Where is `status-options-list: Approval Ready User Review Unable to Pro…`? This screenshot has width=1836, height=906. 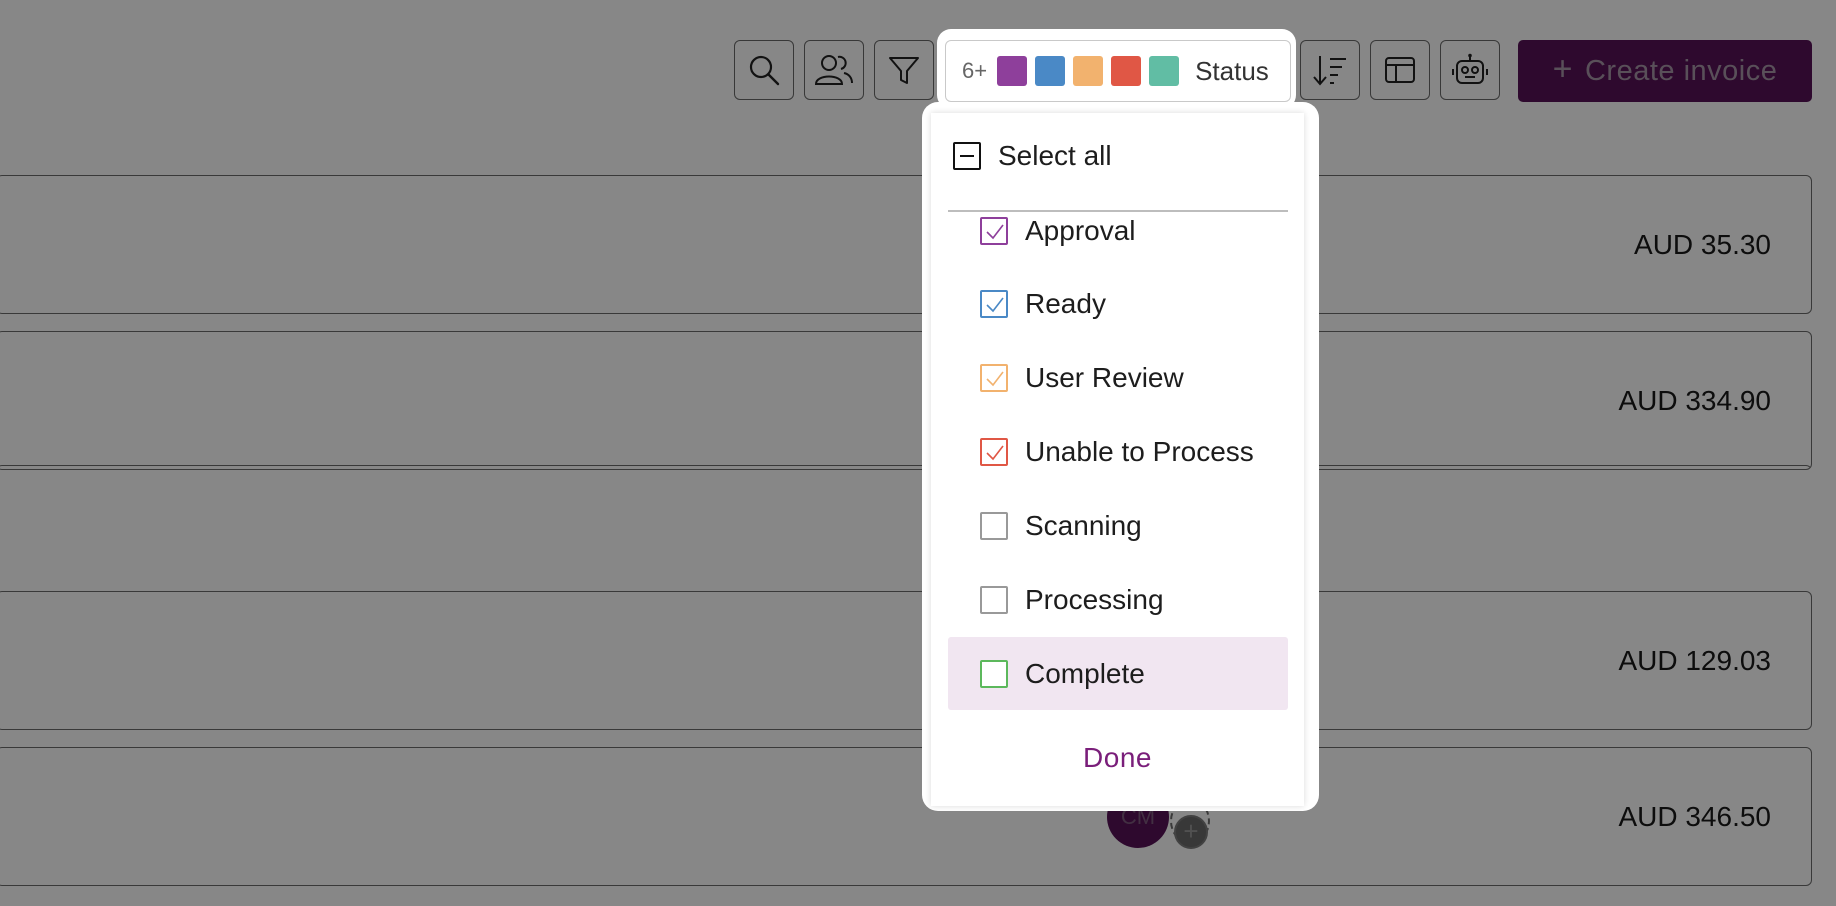 status-options-list: Approval Ready User Review Unable to Pro… is located at coordinates (1117, 467).